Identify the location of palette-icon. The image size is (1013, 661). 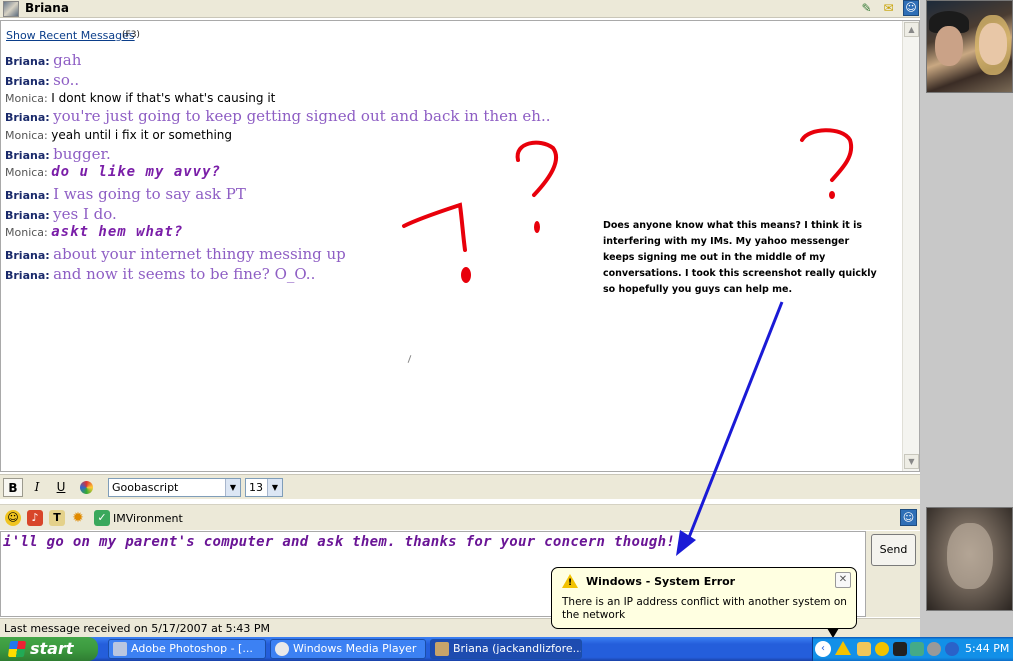
(86, 487).